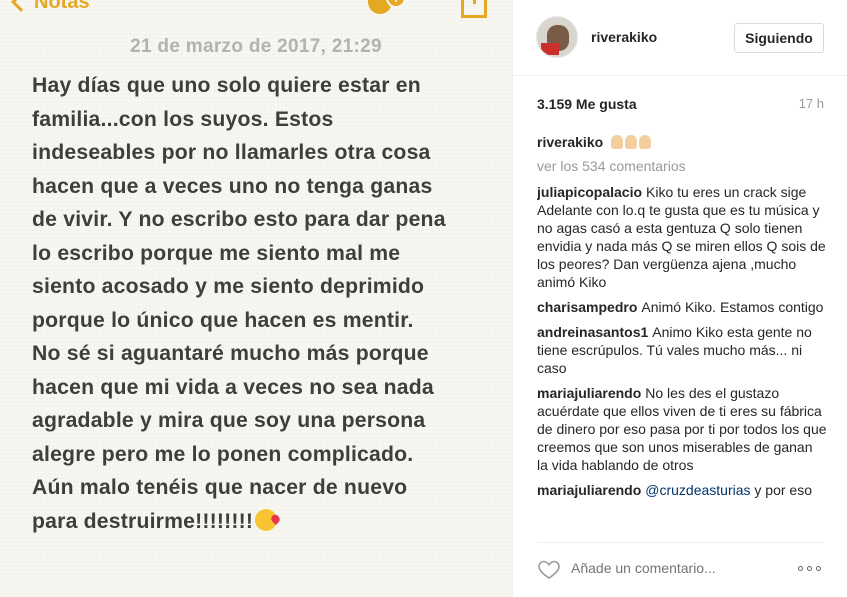  Describe the element at coordinates (589, 192) in the screenshot. I see `comment-username: juliapicopalacio` at that location.